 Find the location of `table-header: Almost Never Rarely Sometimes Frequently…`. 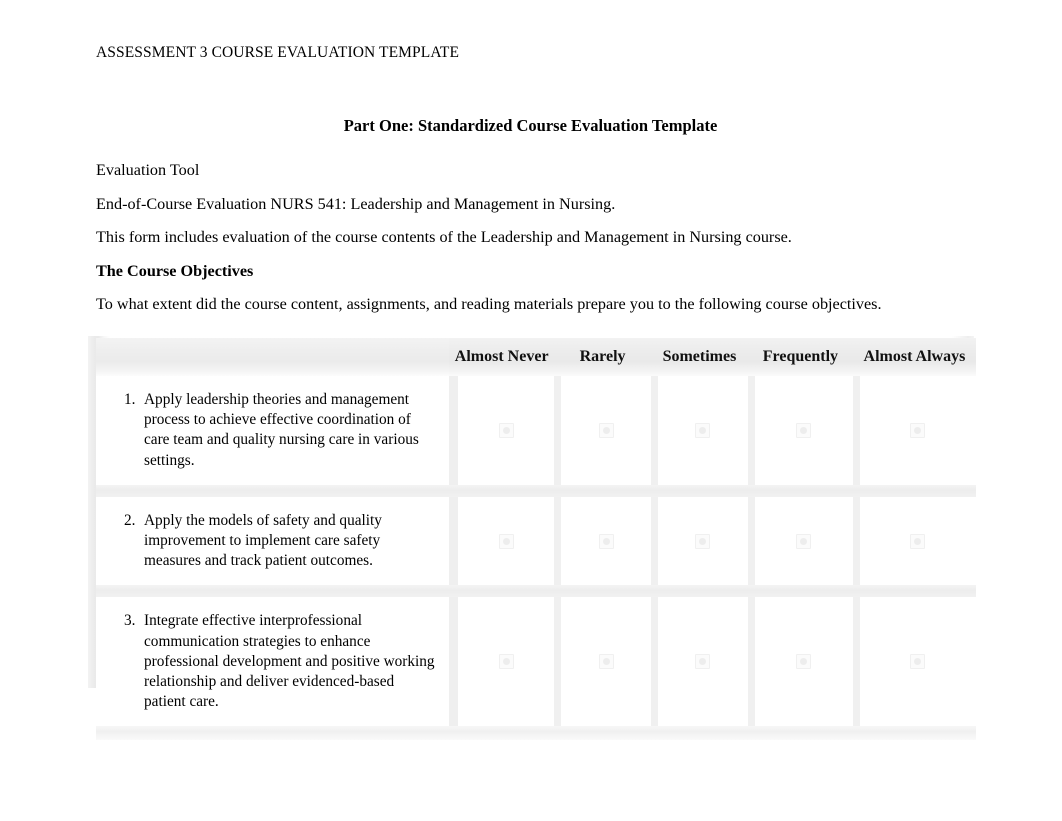

table-header: Almost Never Rarely Sometimes Frequently… is located at coordinates (536, 357).